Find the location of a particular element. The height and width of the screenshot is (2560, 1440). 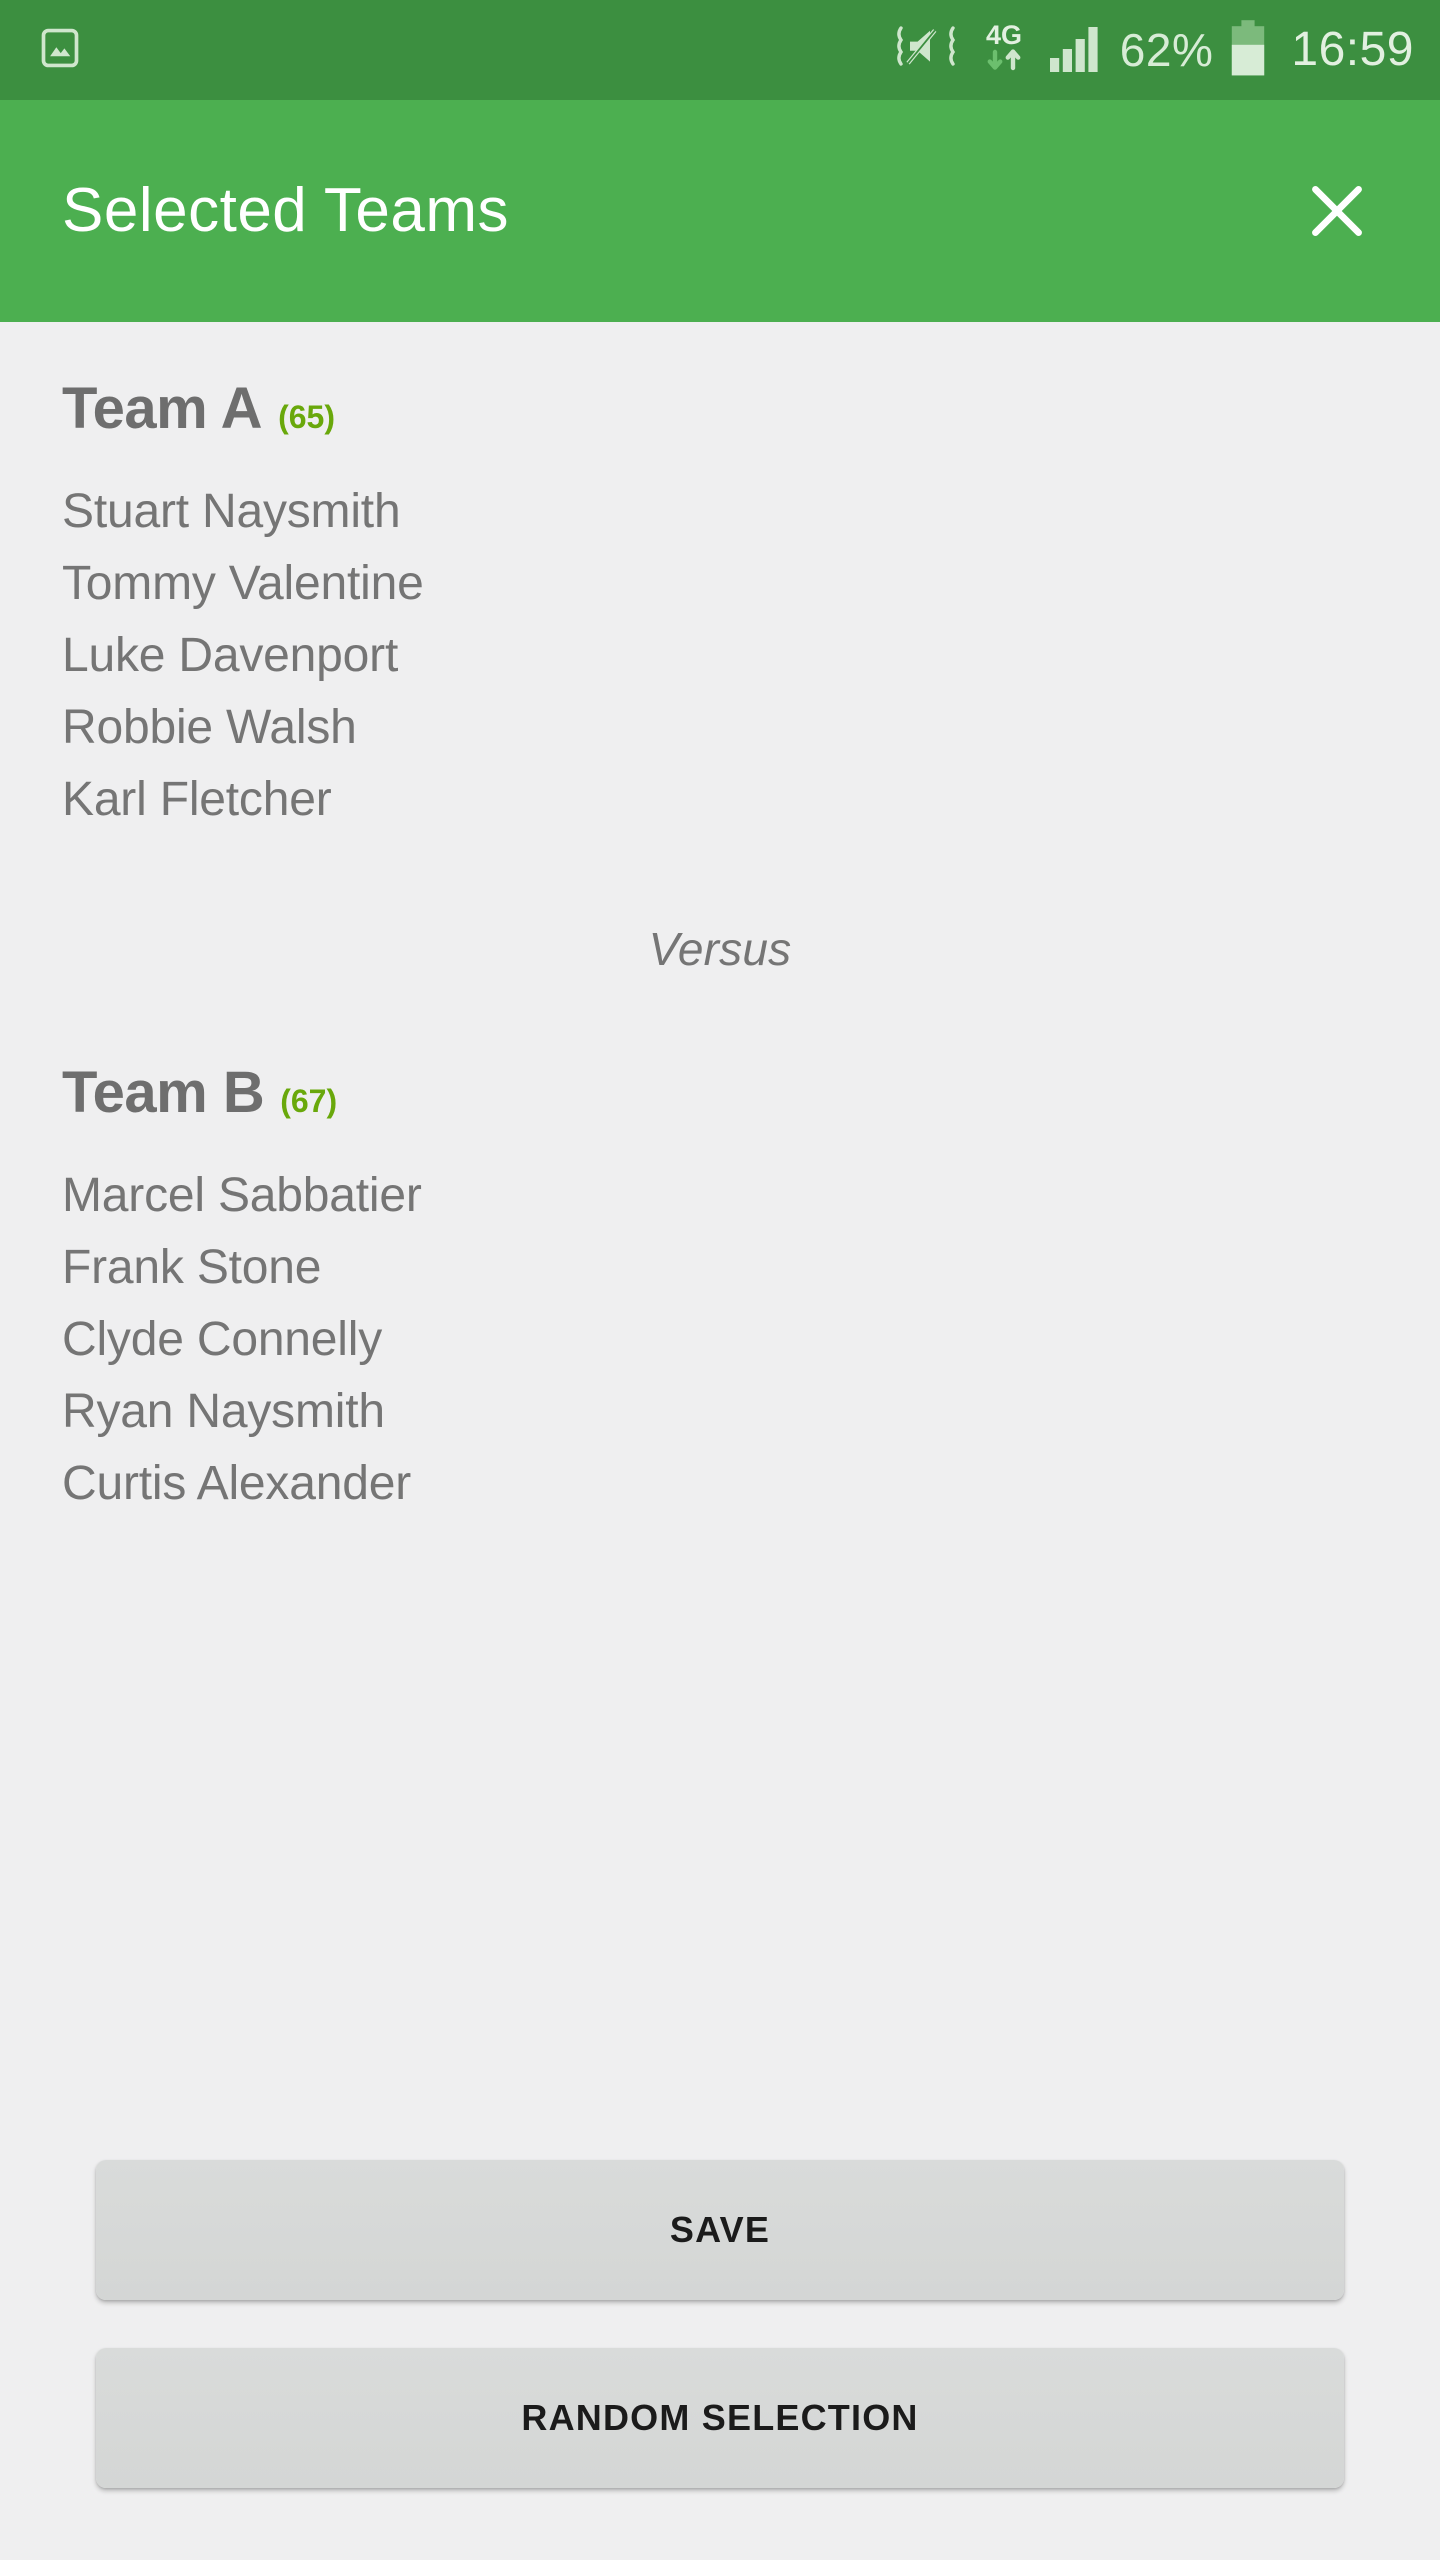

list-item: Karl Fletcher is located at coordinates (720, 800).